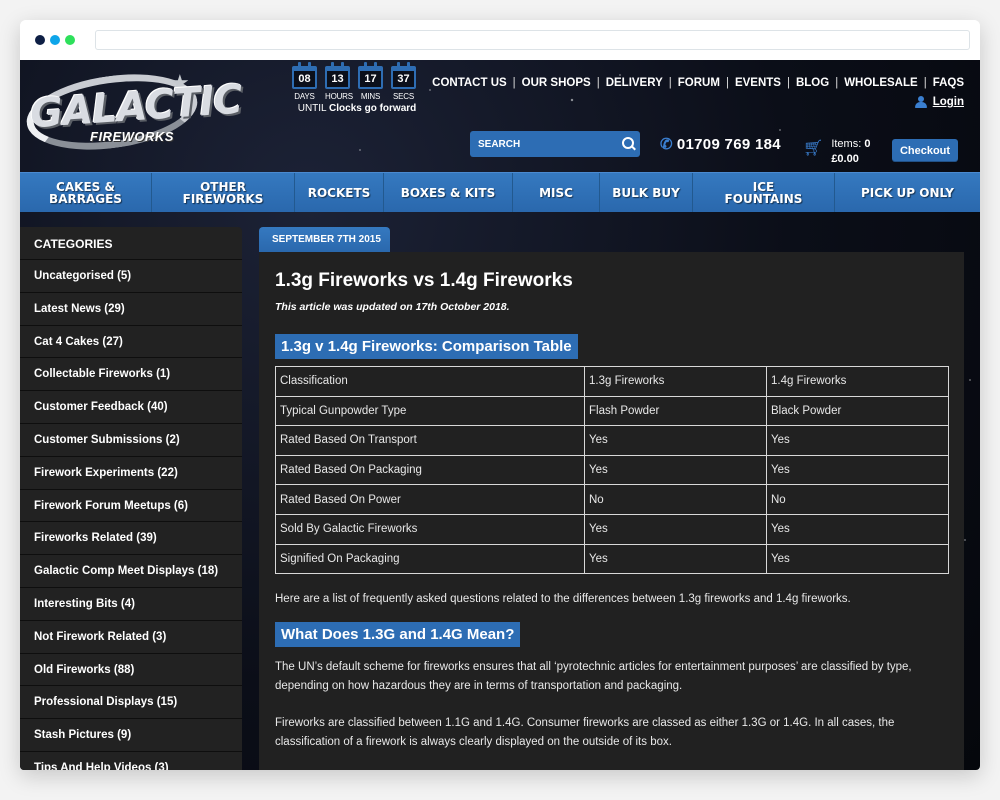 The image size is (1000, 800). What do you see at coordinates (131, 472) in the screenshot?
I see `sidebar-category-item: Firework Experiments (22)` at bounding box center [131, 472].